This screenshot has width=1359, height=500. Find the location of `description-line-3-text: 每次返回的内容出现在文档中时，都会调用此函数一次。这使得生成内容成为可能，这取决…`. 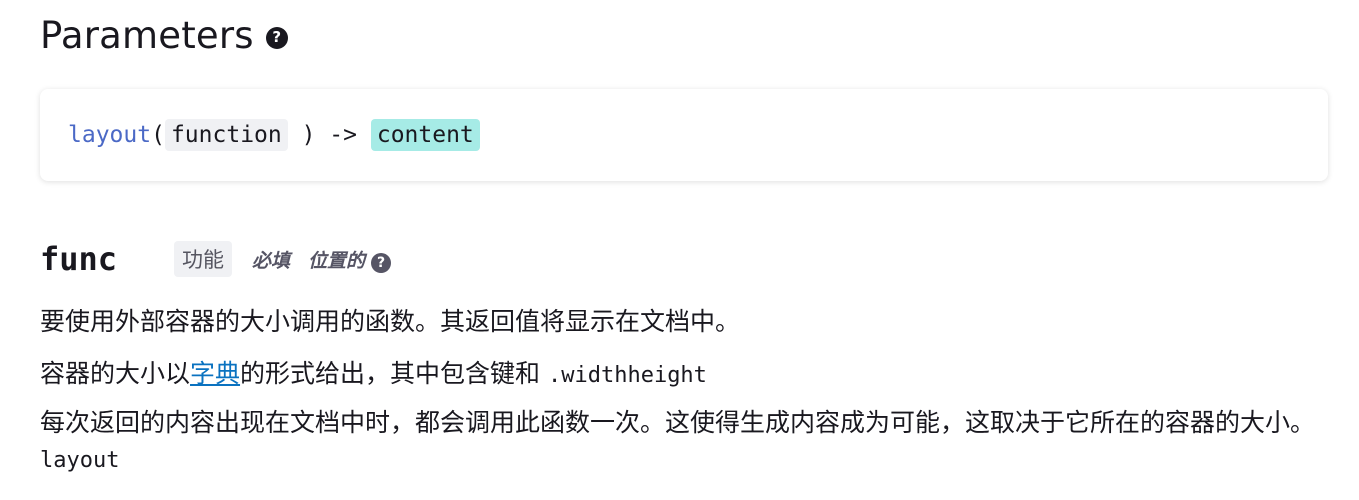

description-line-3-text: 每次返回的内容出现在文档中时，都会调用此函数一次。这使得生成内容成为可能，这取决… is located at coordinates (678, 422).